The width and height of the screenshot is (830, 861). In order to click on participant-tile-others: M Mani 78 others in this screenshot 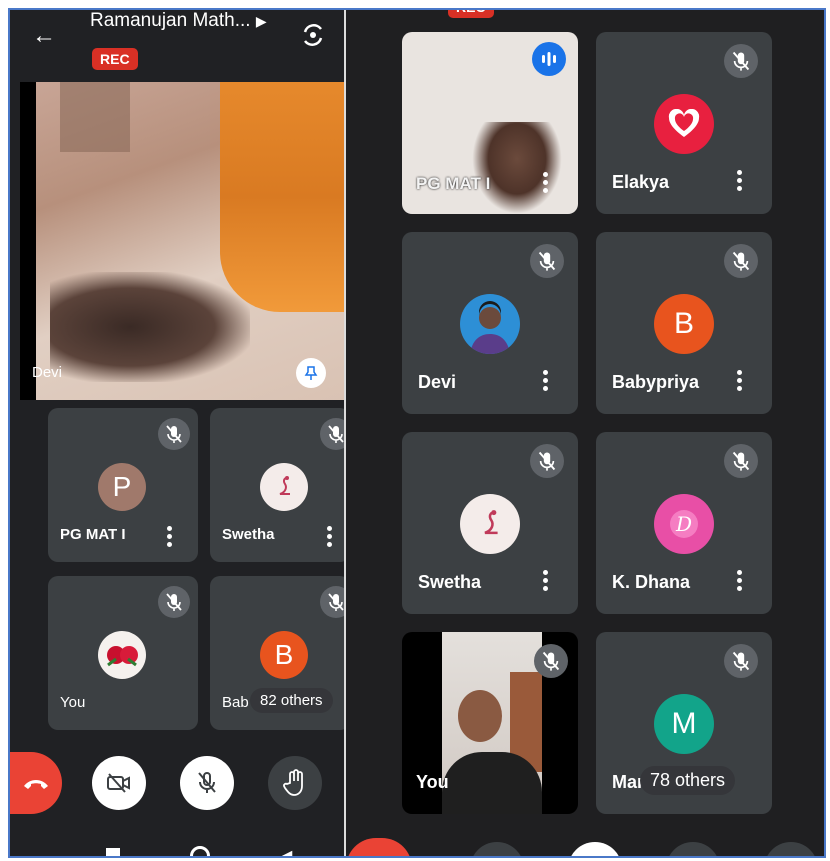, I will do `click(684, 723)`.